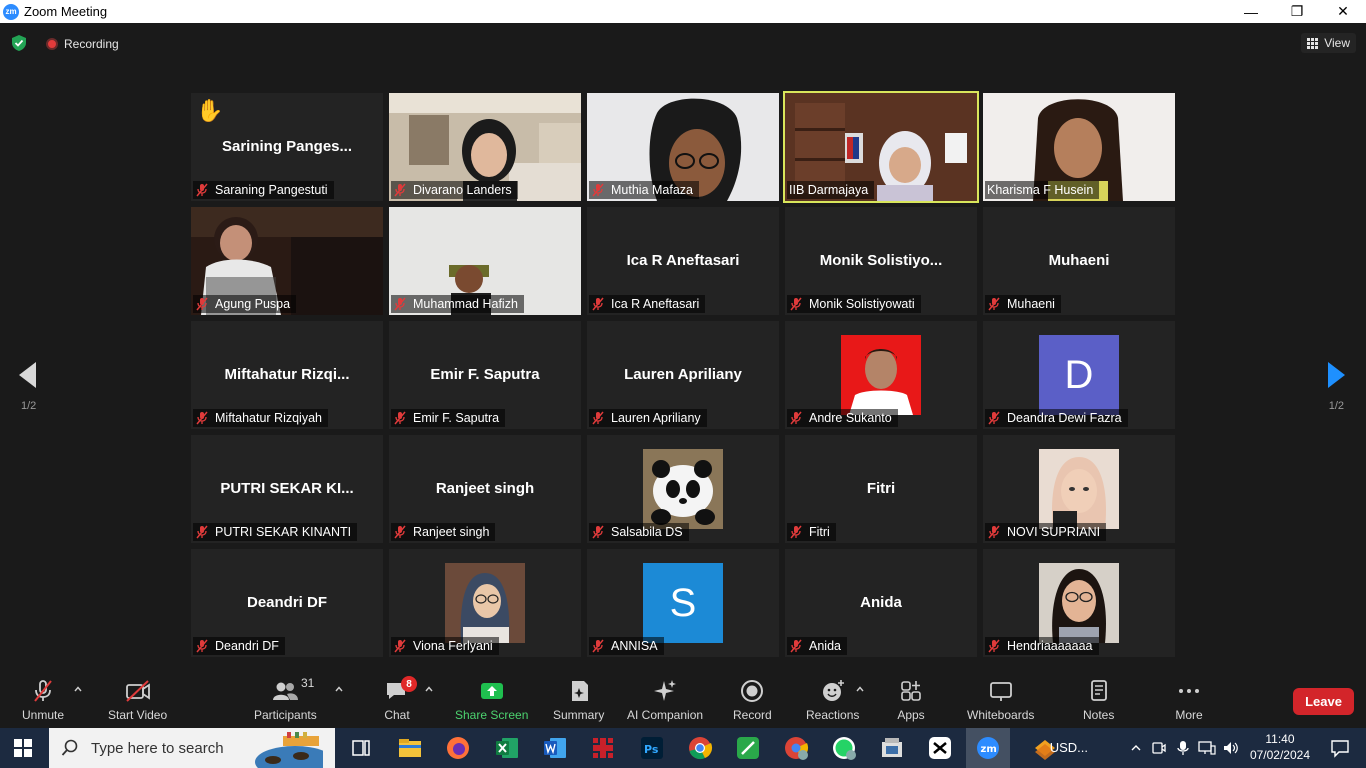 The height and width of the screenshot is (768, 1366). Describe the element at coordinates (603, 748) in the screenshot. I see `snipping-tool-icon` at that location.